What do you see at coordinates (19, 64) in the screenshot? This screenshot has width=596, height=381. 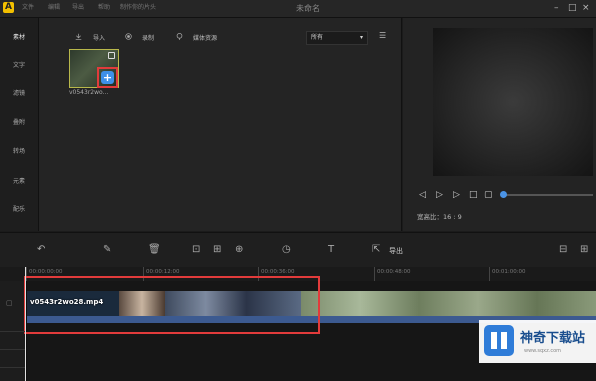 I see `sidebar-item-text: 文字` at bounding box center [19, 64].